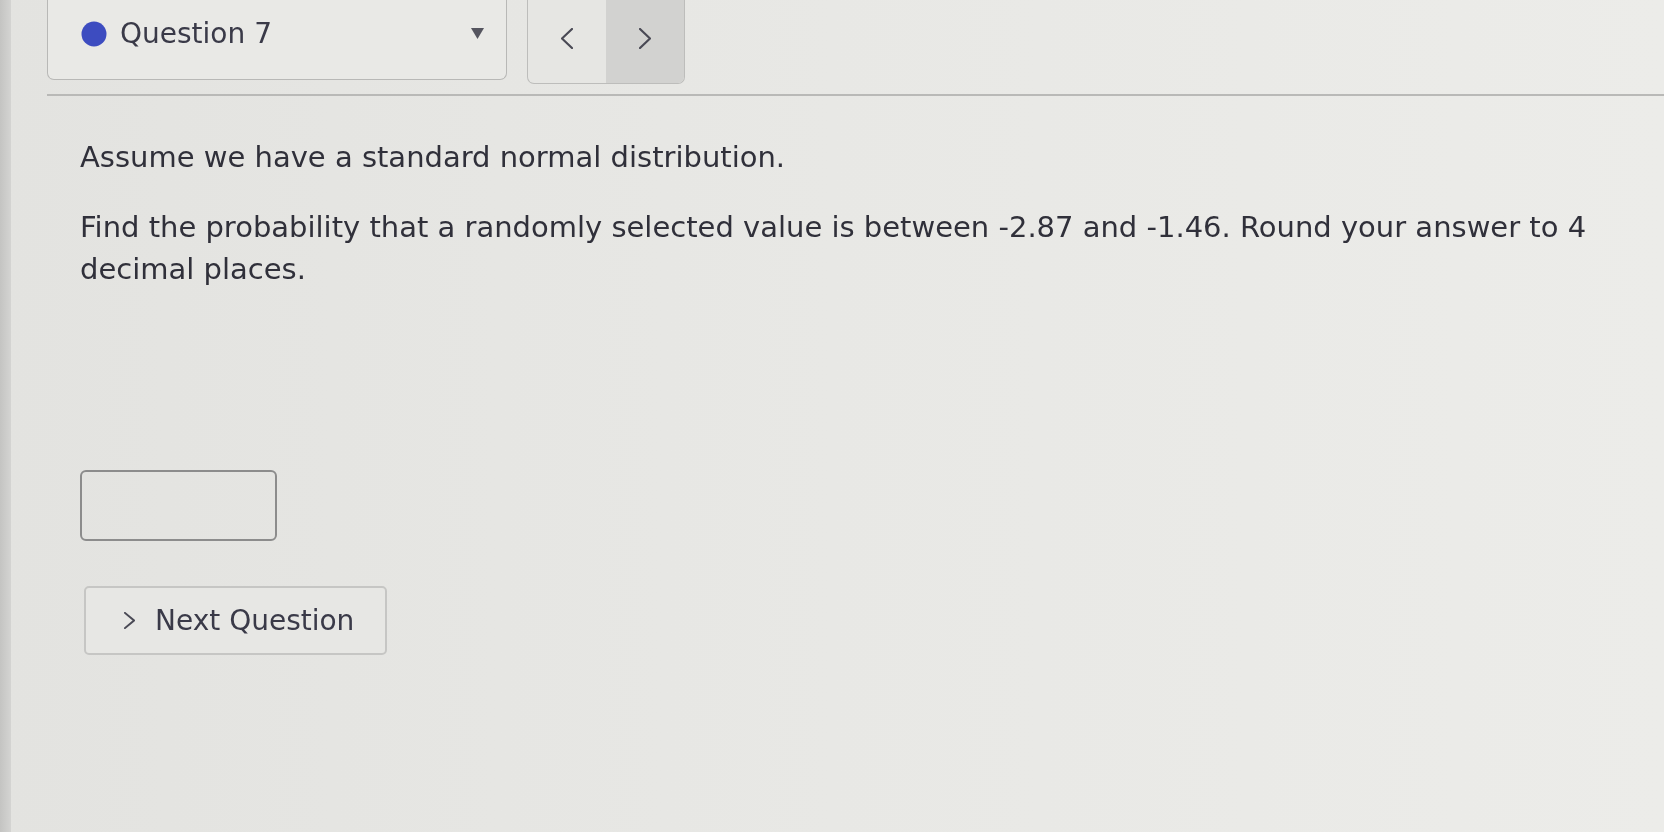 The image size is (1664, 832). What do you see at coordinates (178, 505) in the screenshot?
I see `answer-field` at bounding box center [178, 505].